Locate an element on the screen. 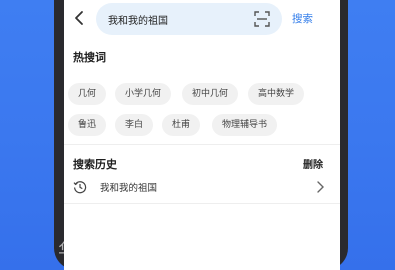 The width and height of the screenshot is (395, 270). hot-tag: 几何 is located at coordinates (87, 94).